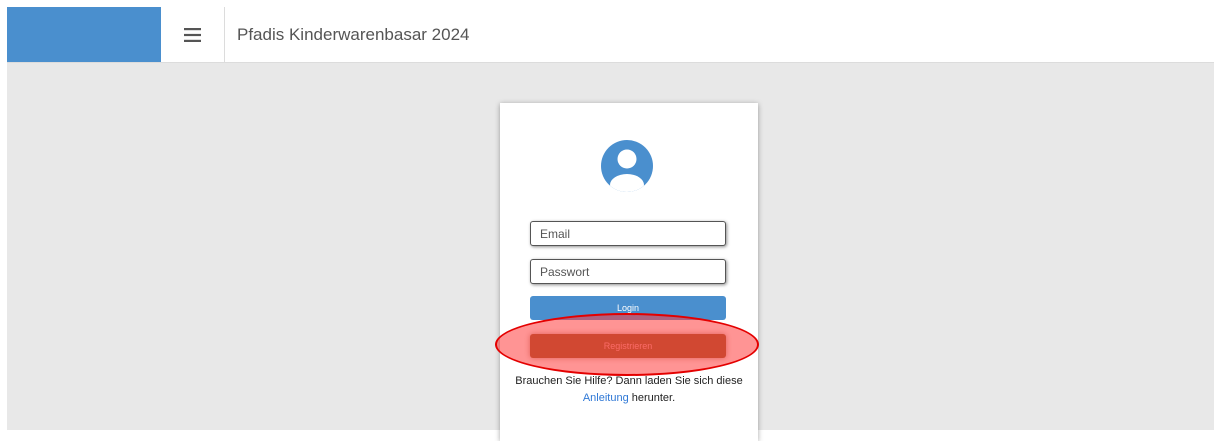 This screenshot has height=441, width=1214. I want to click on email-field, so click(628, 233).